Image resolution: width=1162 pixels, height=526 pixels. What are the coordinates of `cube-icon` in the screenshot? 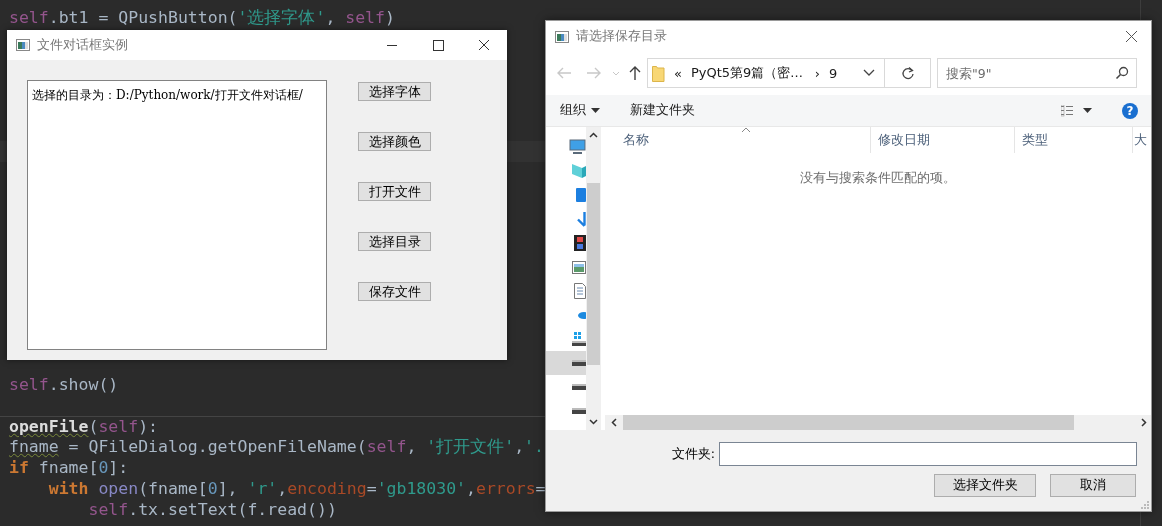 It's located at (579, 171).